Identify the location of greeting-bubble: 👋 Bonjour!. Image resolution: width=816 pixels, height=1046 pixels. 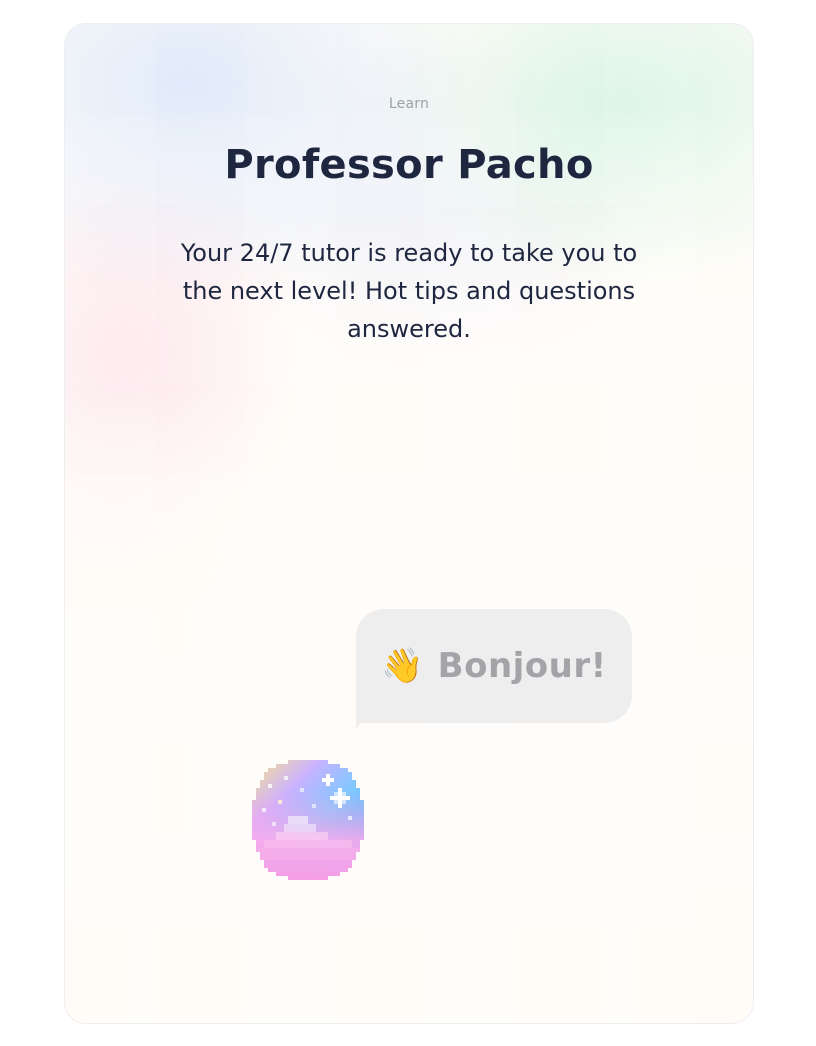
(494, 666).